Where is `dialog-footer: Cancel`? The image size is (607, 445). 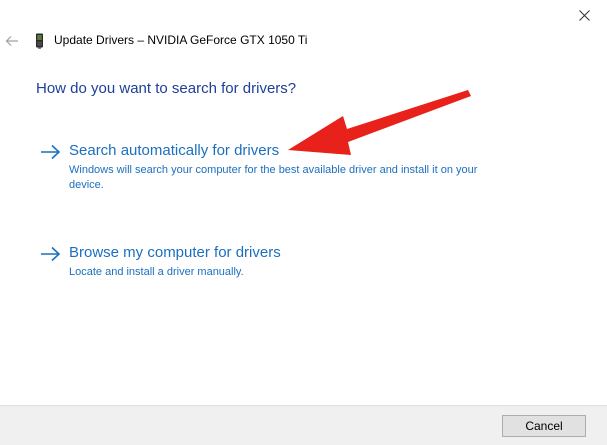 dialog-footer: Cancel is located at coordinates (303, 425).